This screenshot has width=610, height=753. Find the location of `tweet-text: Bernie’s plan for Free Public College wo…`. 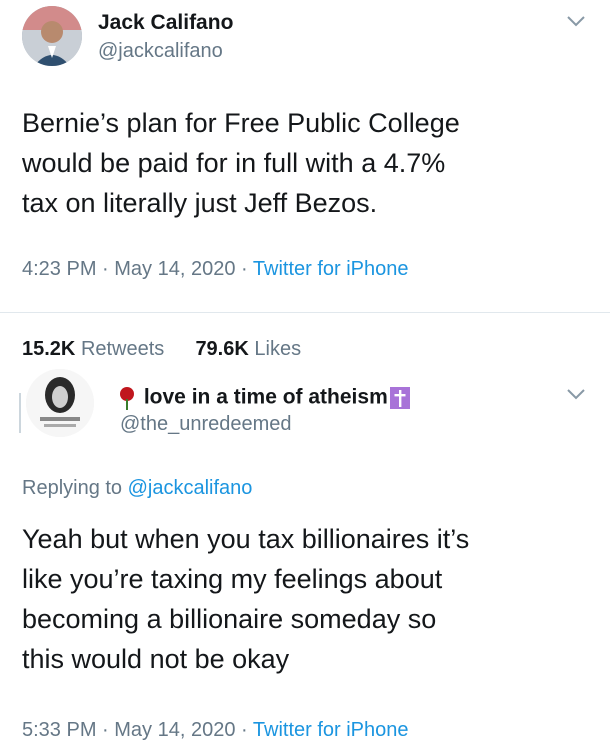

tweet-text: Bernie’s plan for Free Public College wo… is located at coordinates (241, 163).